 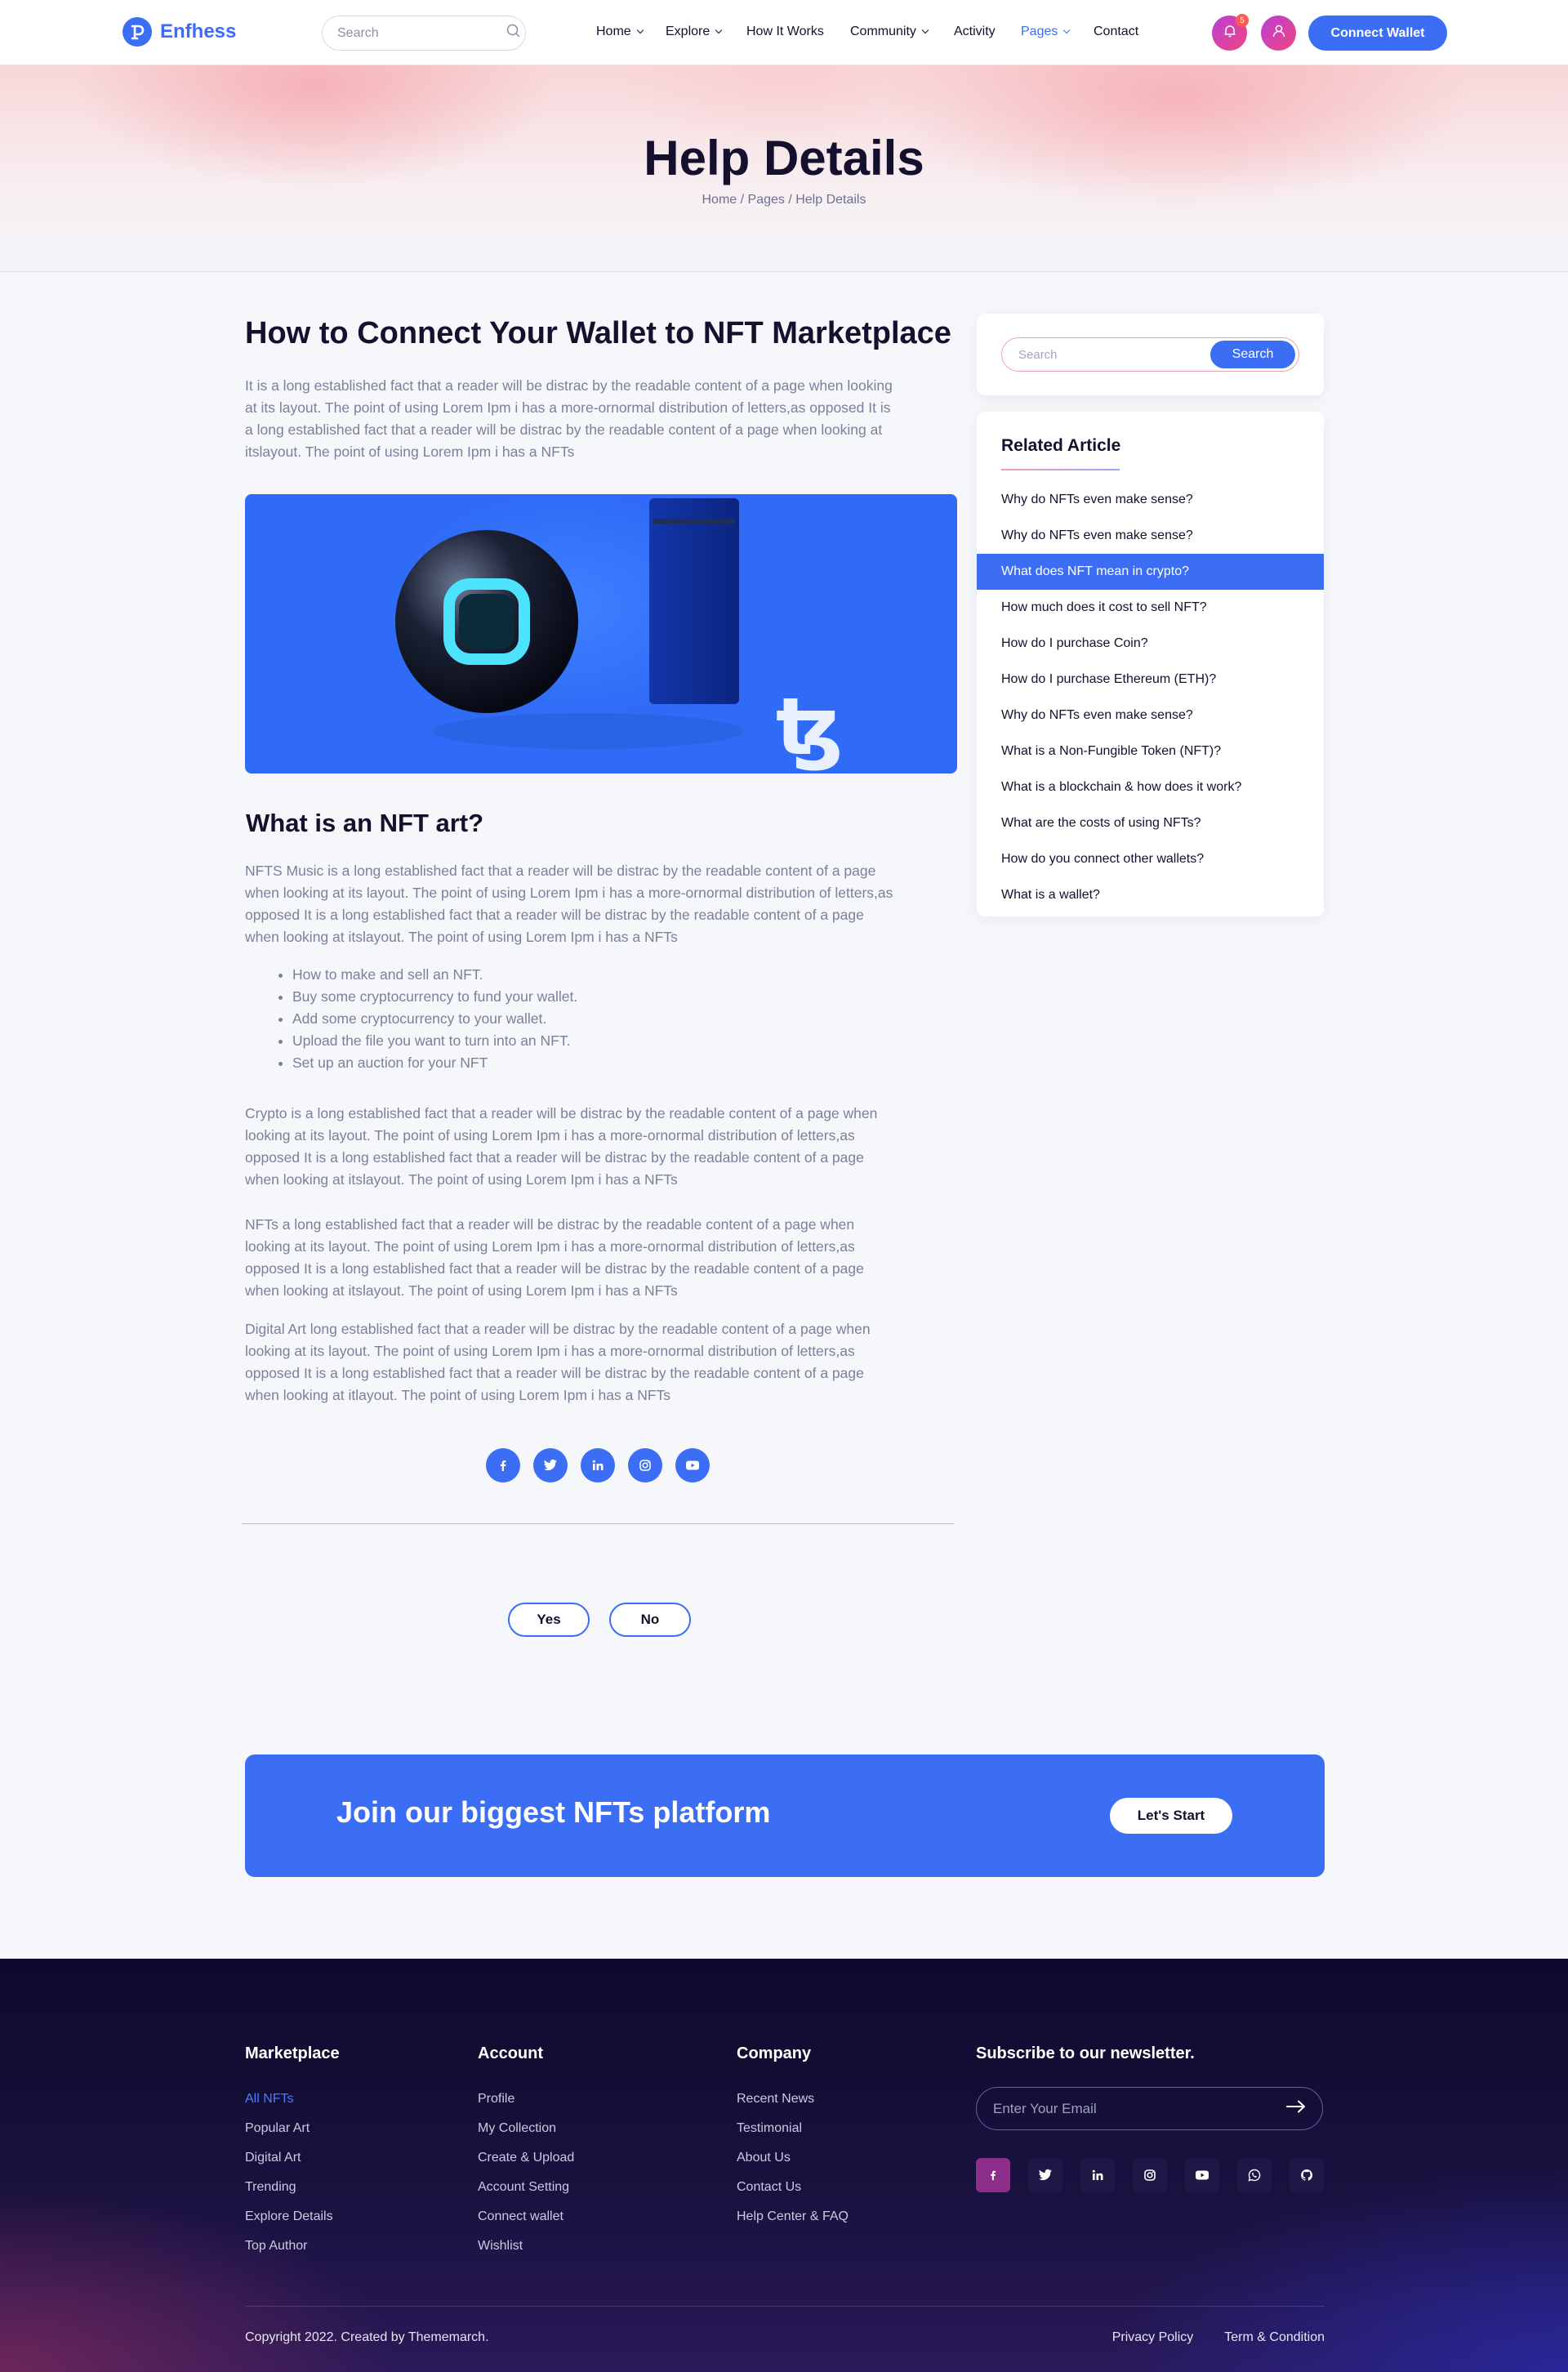 What do you see at coordinates (526, 2246) in the screenshot?
I see `footer-link: Wishlist` at bounding box center [526, 2246].